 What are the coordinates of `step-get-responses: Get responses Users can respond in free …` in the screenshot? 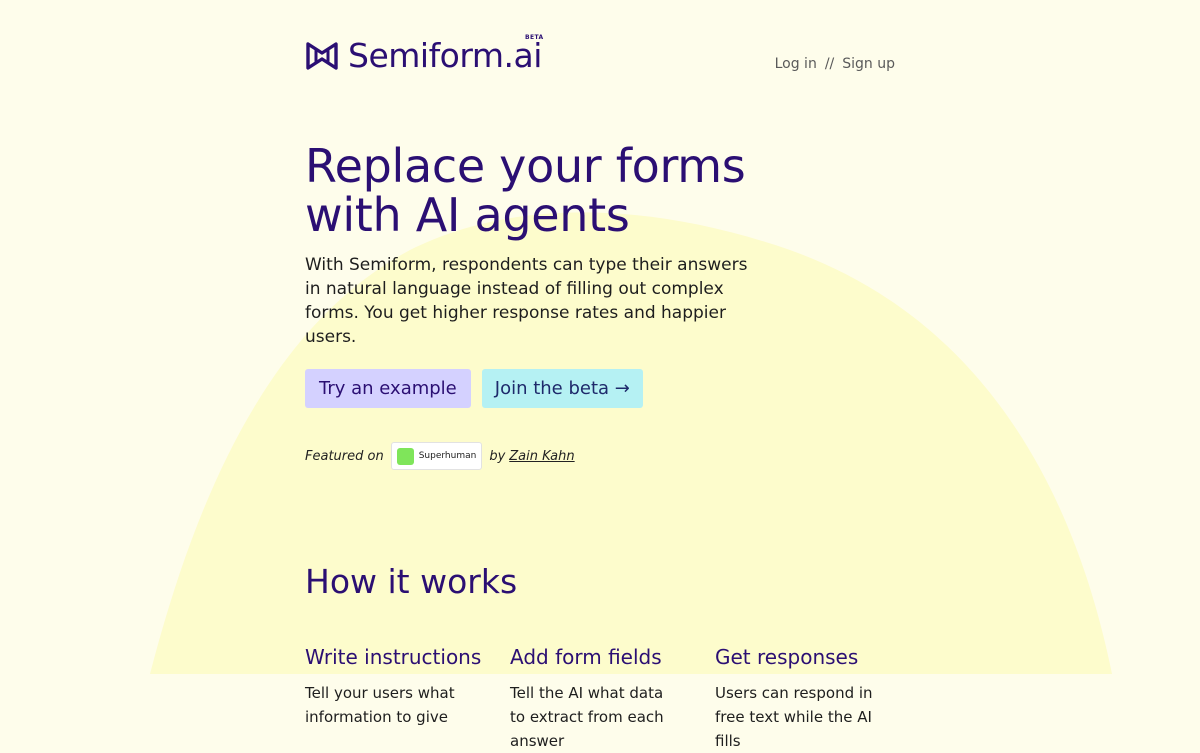 It's located at (800, 699).